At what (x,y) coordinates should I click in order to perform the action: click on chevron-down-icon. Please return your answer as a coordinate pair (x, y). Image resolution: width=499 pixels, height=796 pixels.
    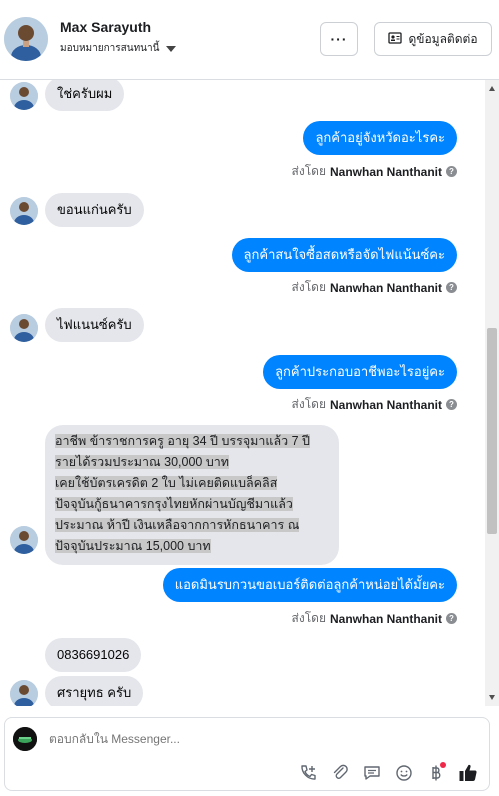
    Looking at the image, I should click on (171, 48).